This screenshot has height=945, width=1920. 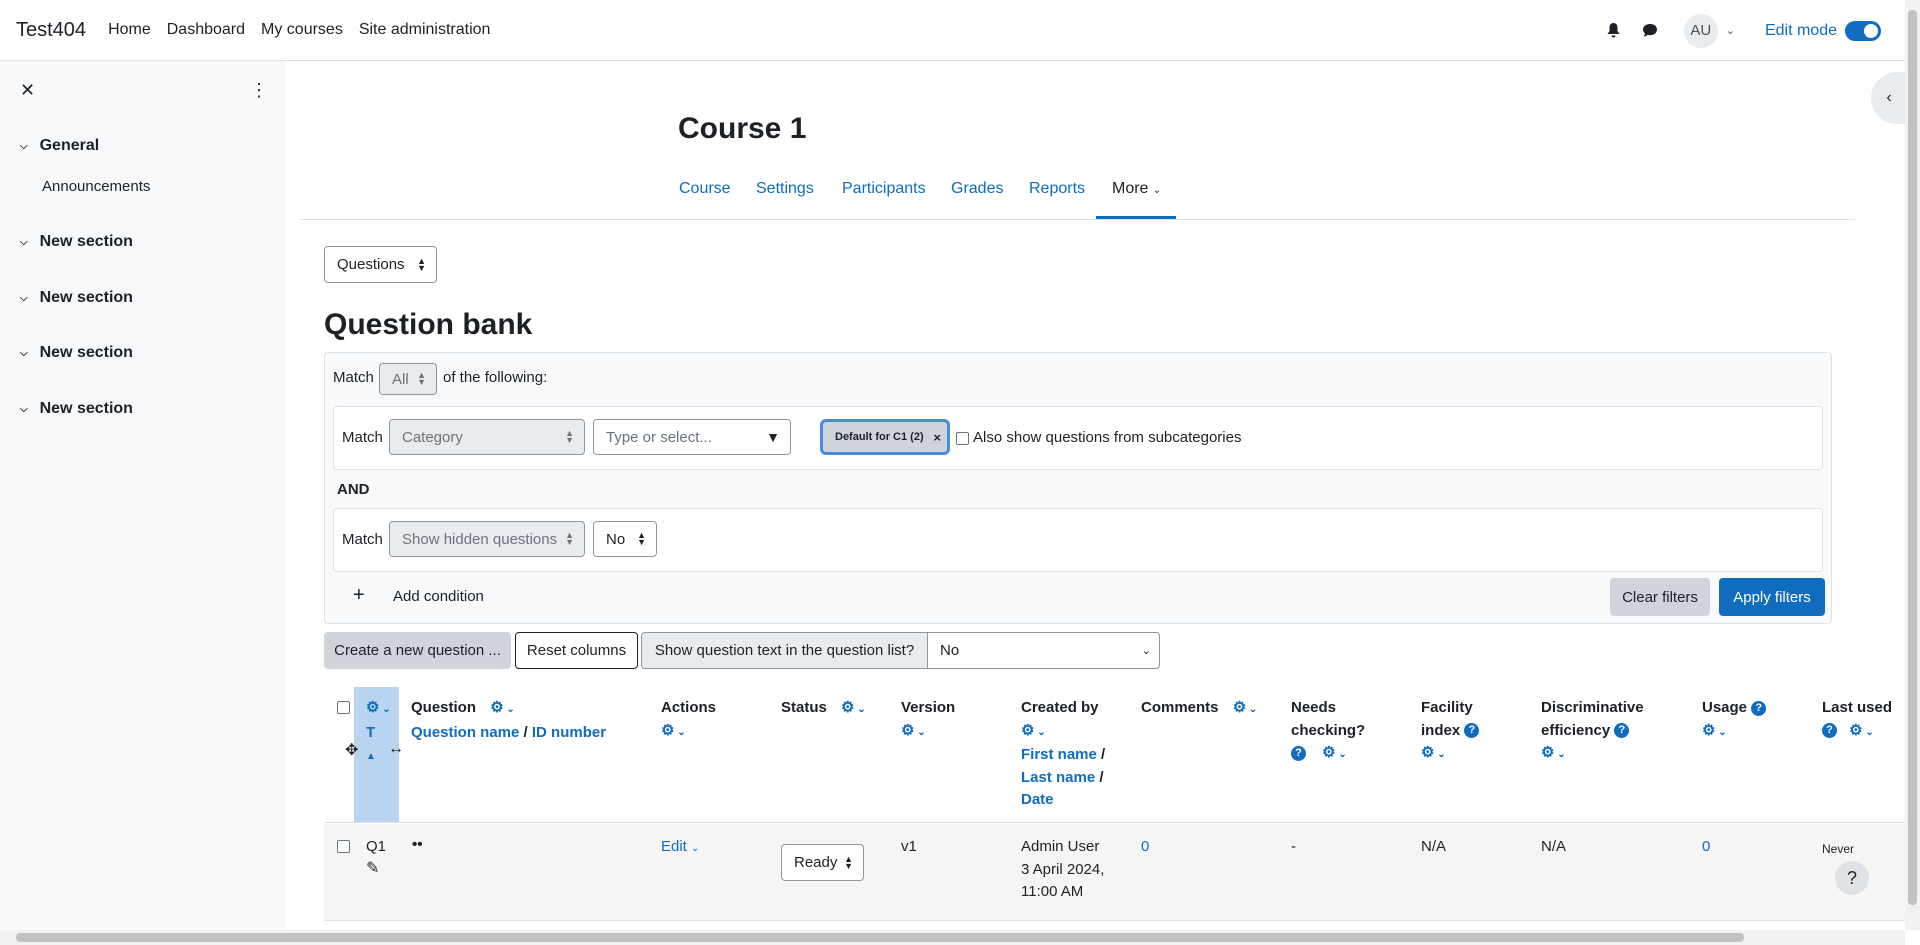 What do you see at coordinates (438, 596) in the screenshot?
I see `add-condition-button: Add condition` at bounding box center [438, 596].